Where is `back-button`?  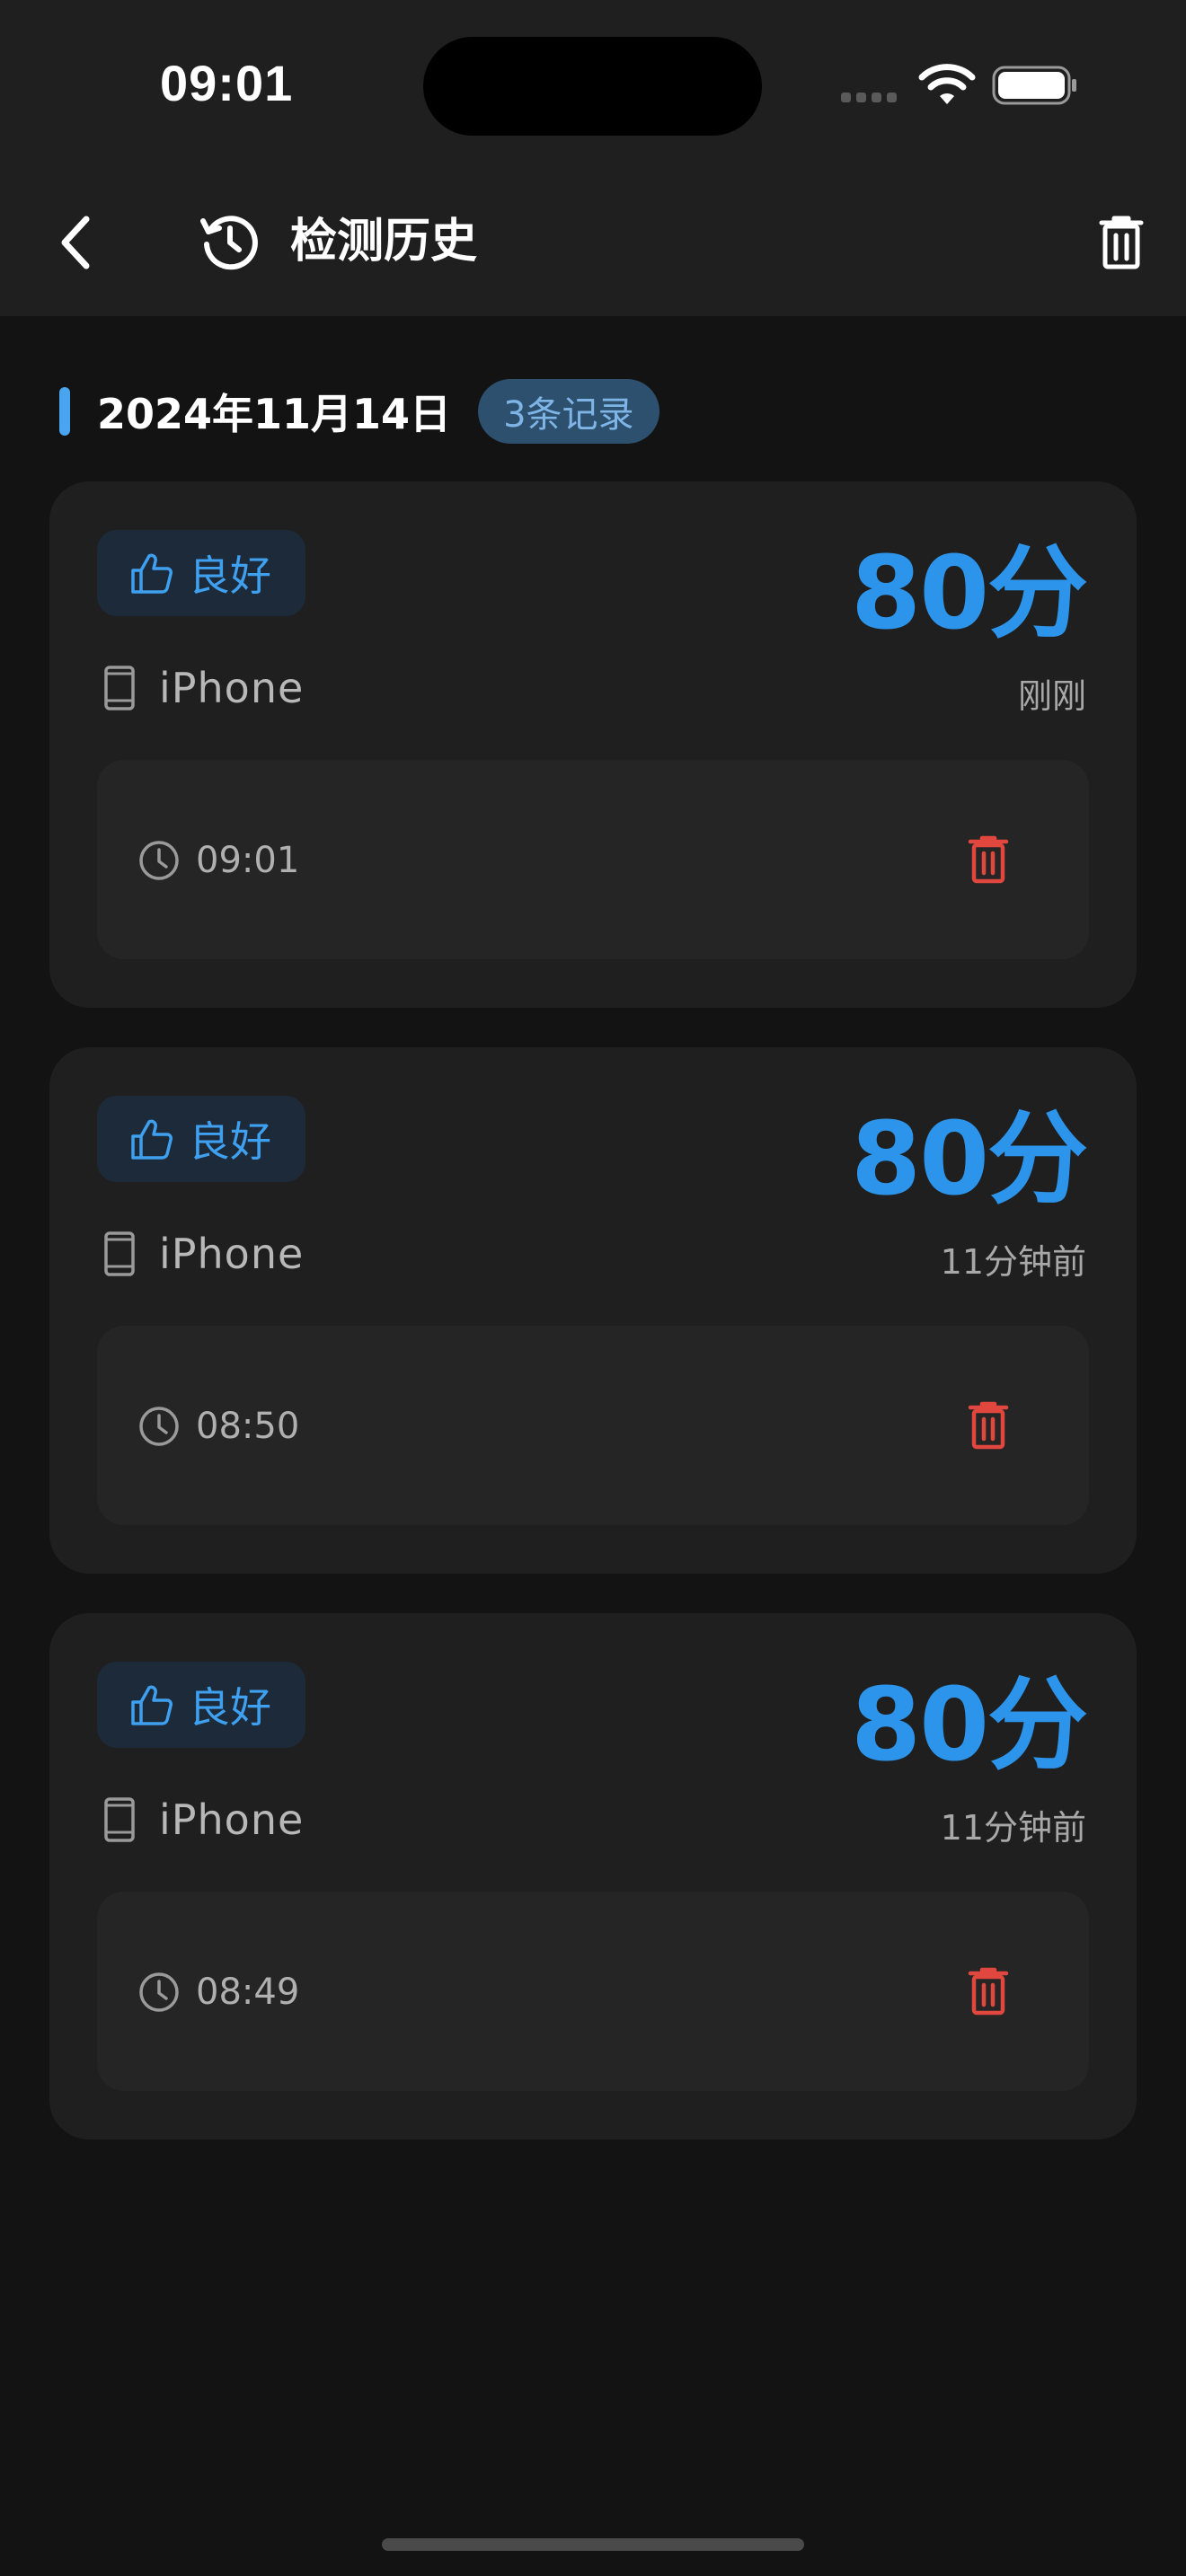
back-button is located at coordinates (75, 242).